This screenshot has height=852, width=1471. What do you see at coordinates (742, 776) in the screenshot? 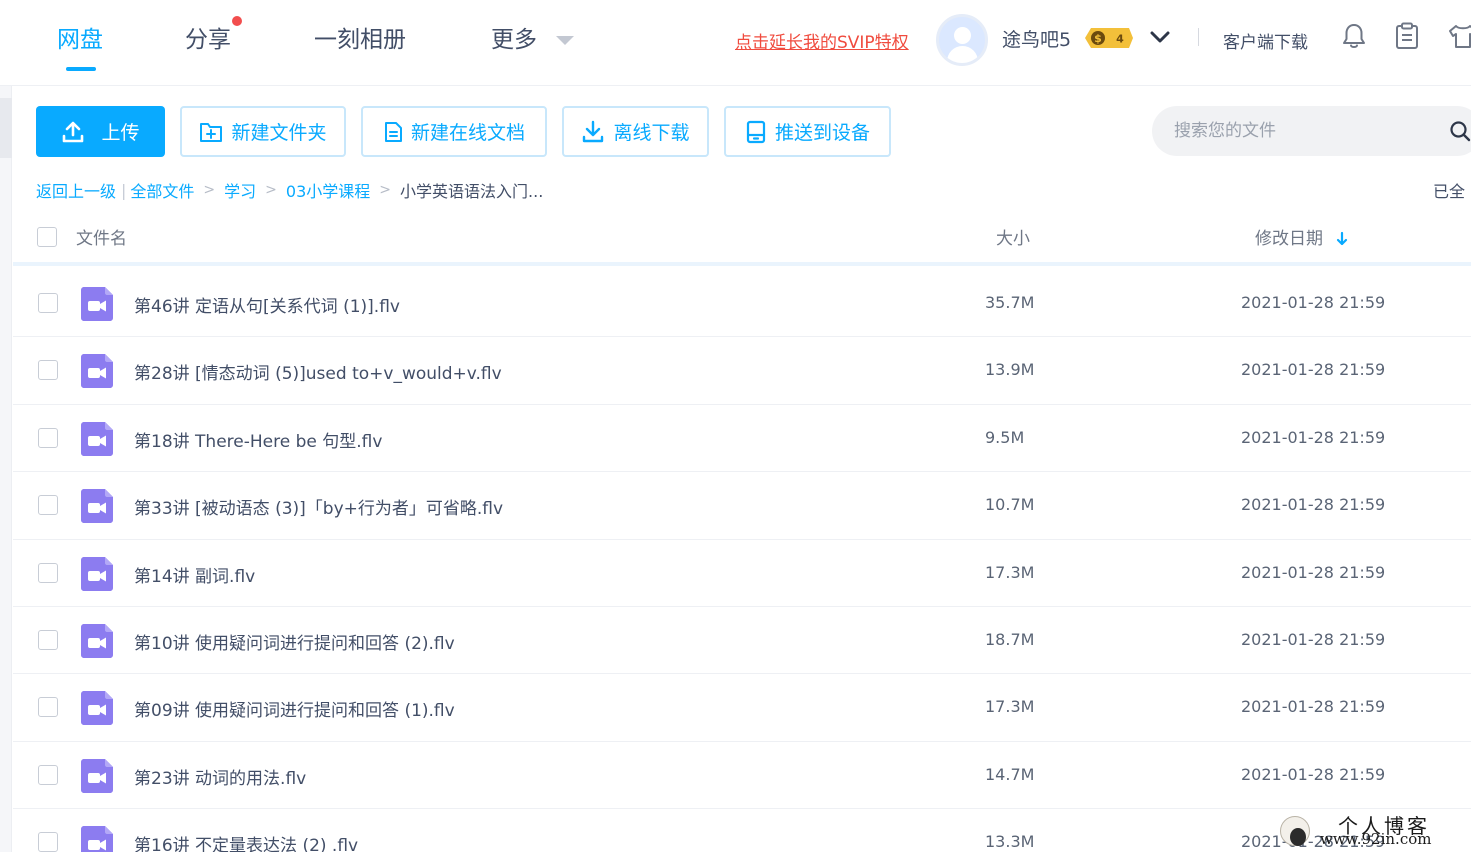
I see `file-row: 第23讲 动词的用法.flv 14.7M 2021-01-28 21:59` at bounding box center [742, 776].